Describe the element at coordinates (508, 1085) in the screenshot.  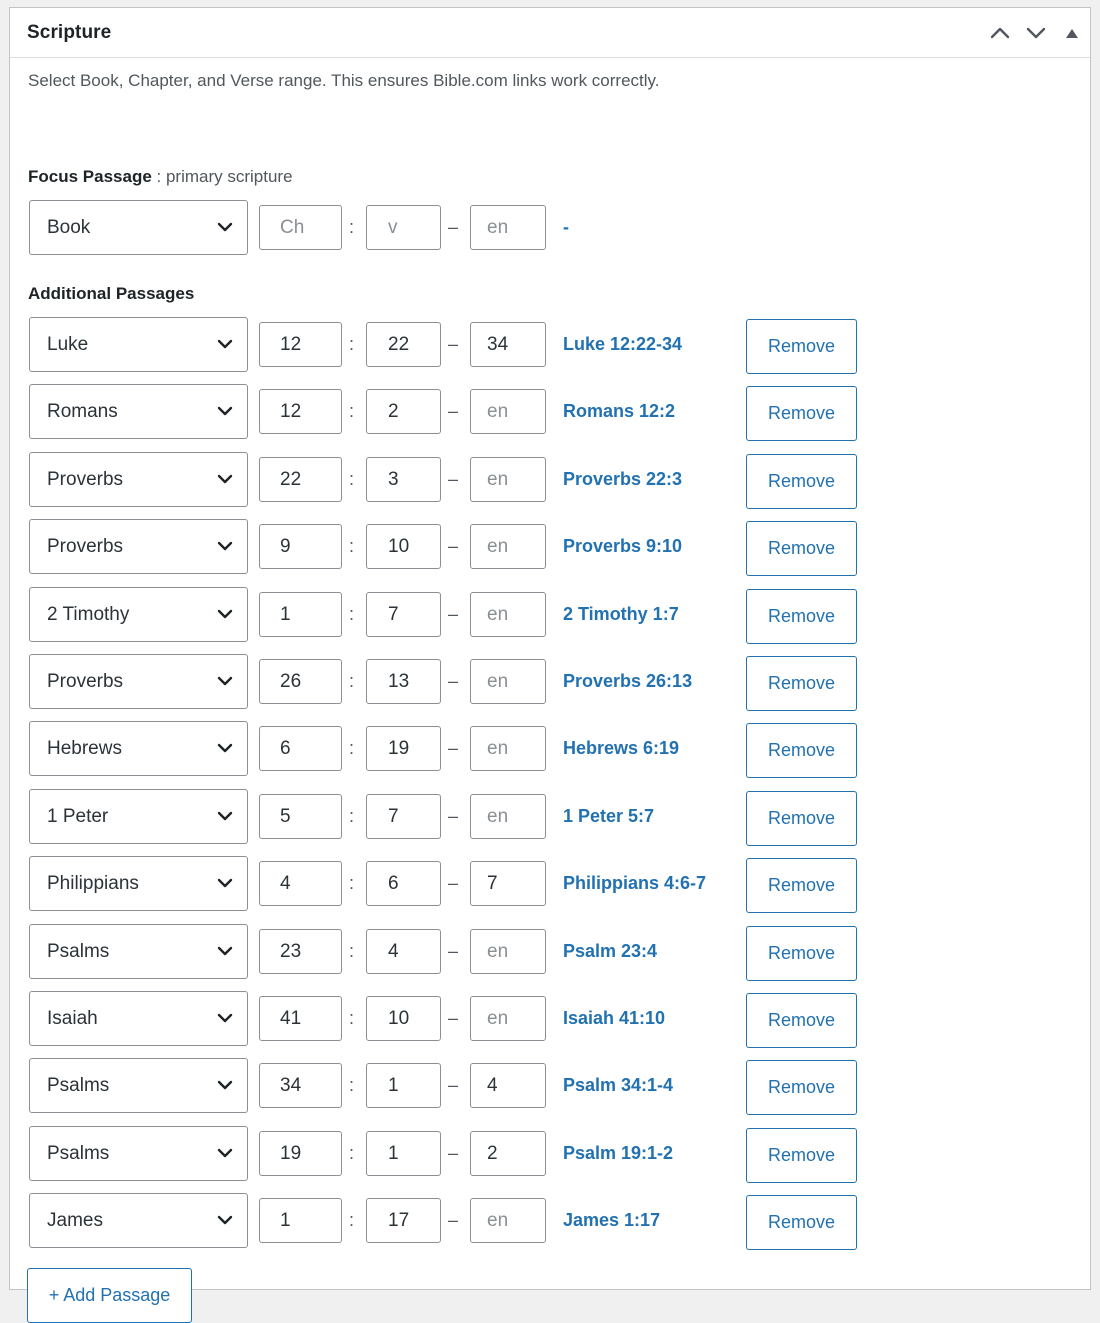
I see `verse-end-input: 4` at that location.